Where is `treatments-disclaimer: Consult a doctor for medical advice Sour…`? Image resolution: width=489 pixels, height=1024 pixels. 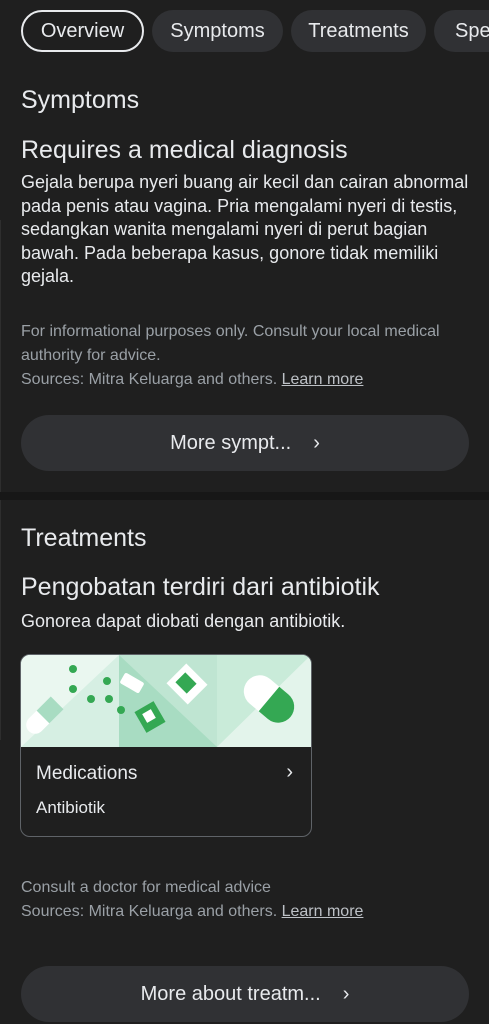
treatments-disclaimer: Consult a doctor for medical advice Sour… is located at coordinates (246, 900).